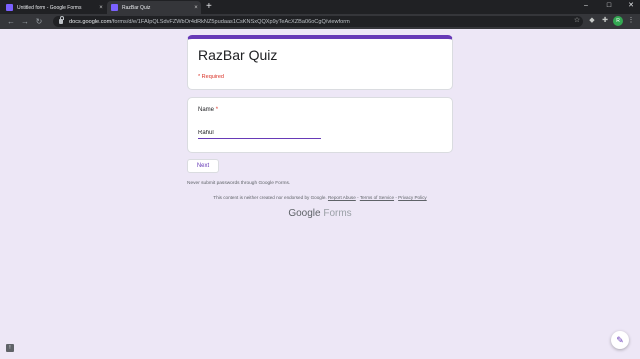 This screenshot has height=359, width=640. I want to click on close-window-button: ✕, so click(631, 6).